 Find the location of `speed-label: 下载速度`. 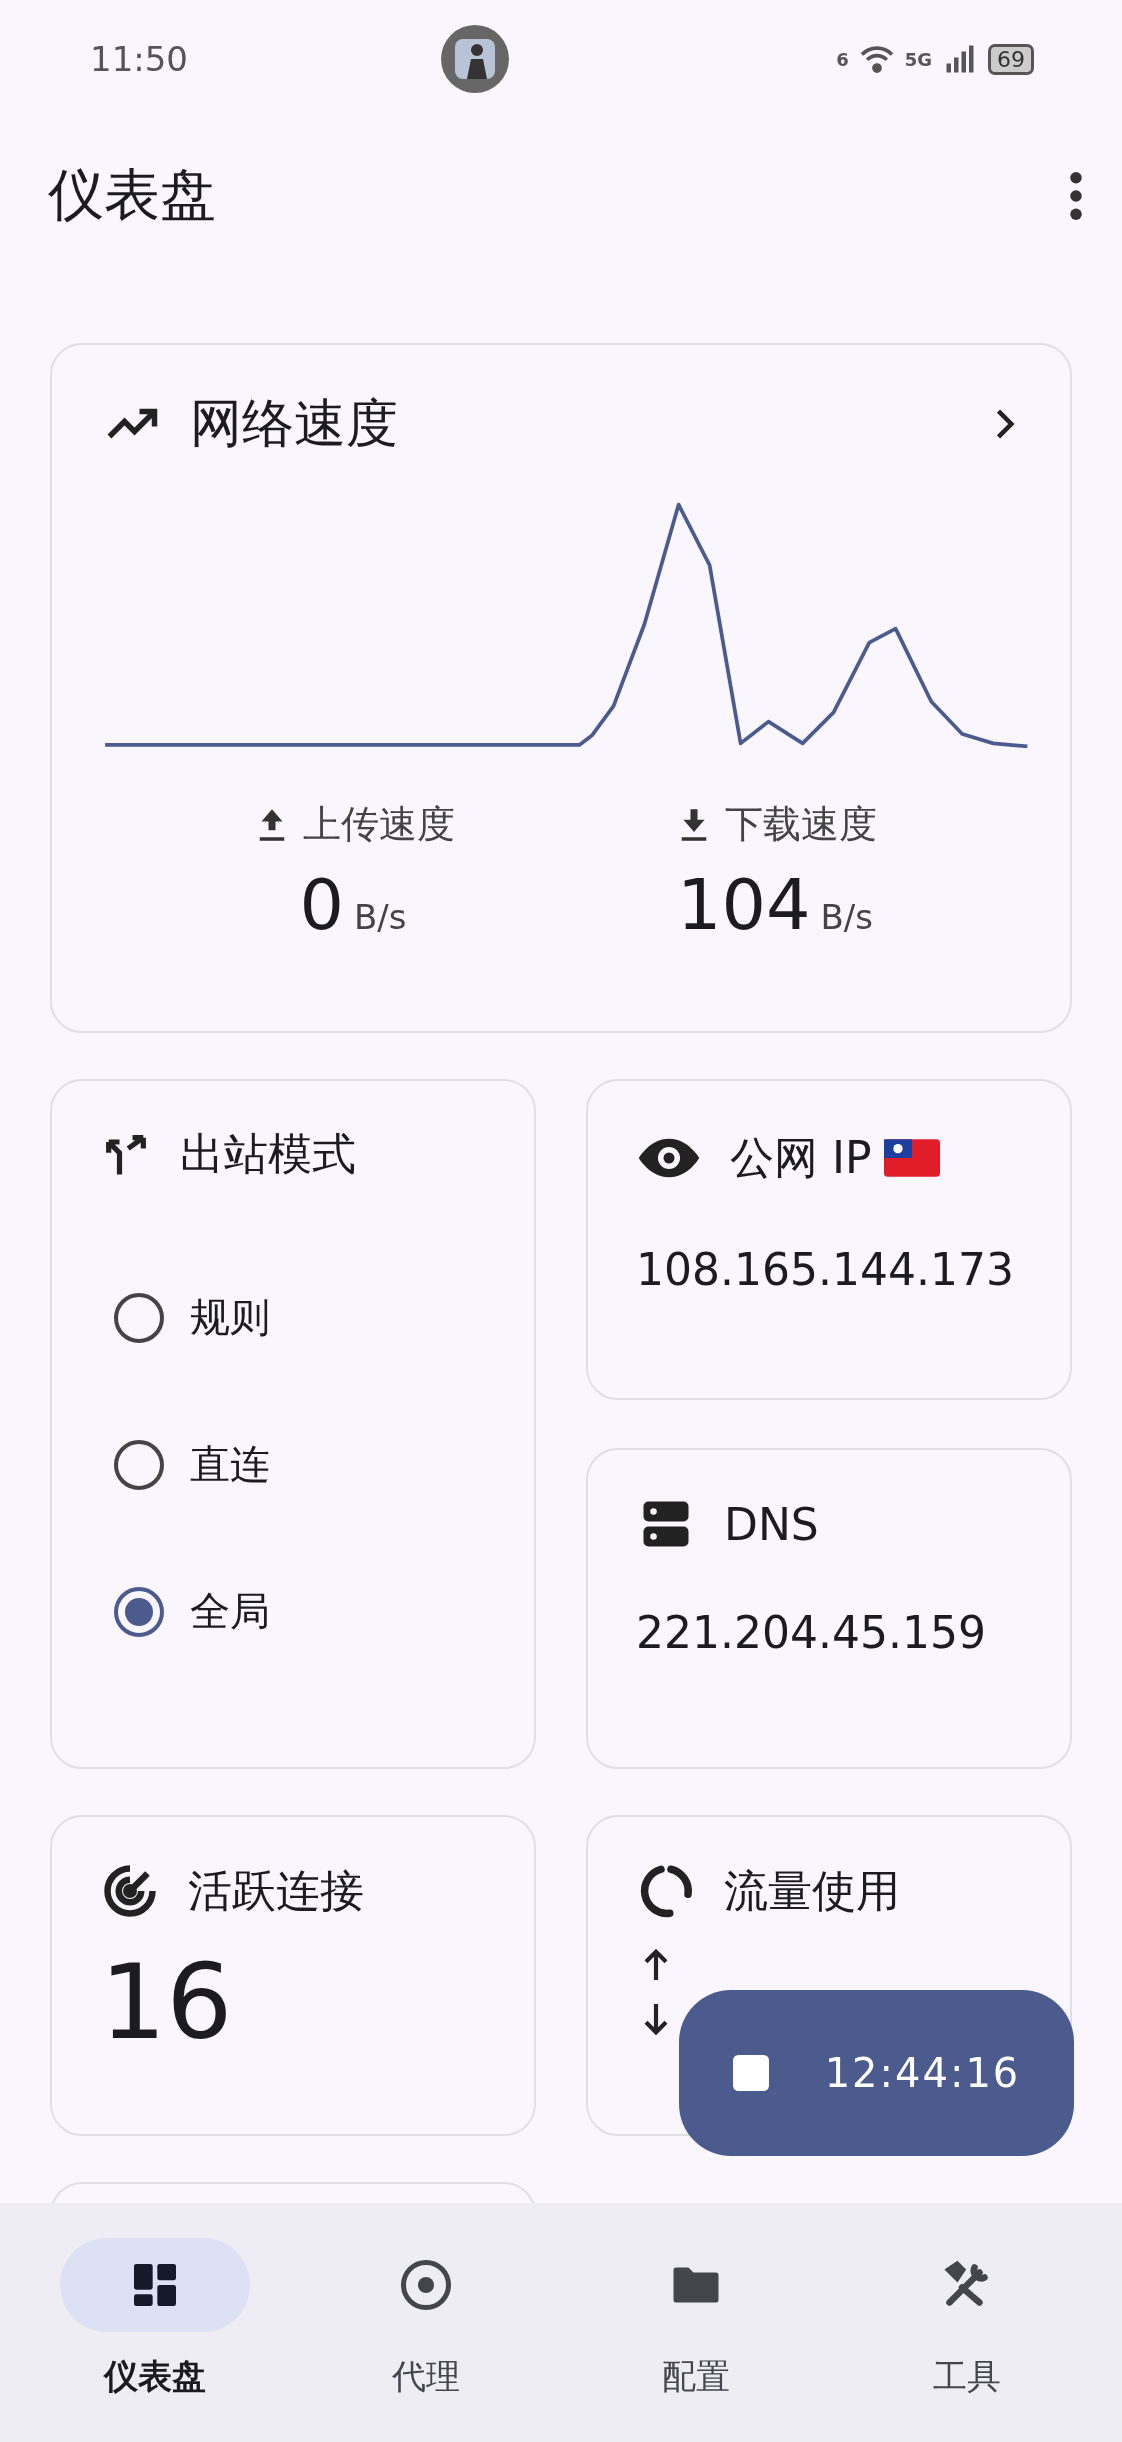

speed-label: 下载速度 is located at coordinates (801, 824).